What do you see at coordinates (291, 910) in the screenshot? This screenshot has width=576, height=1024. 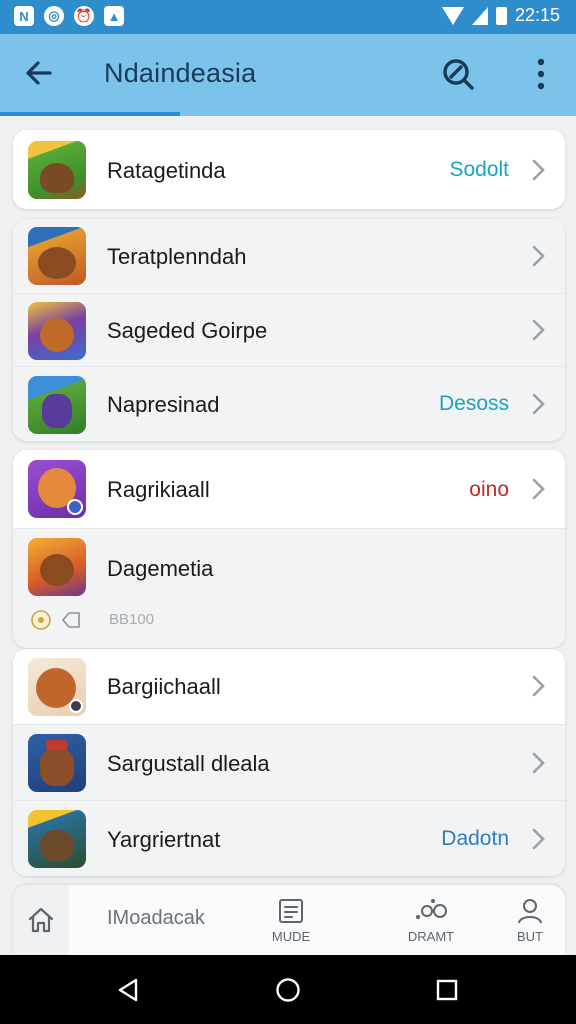 I see `document-icon` at bounding box center [291, 910].